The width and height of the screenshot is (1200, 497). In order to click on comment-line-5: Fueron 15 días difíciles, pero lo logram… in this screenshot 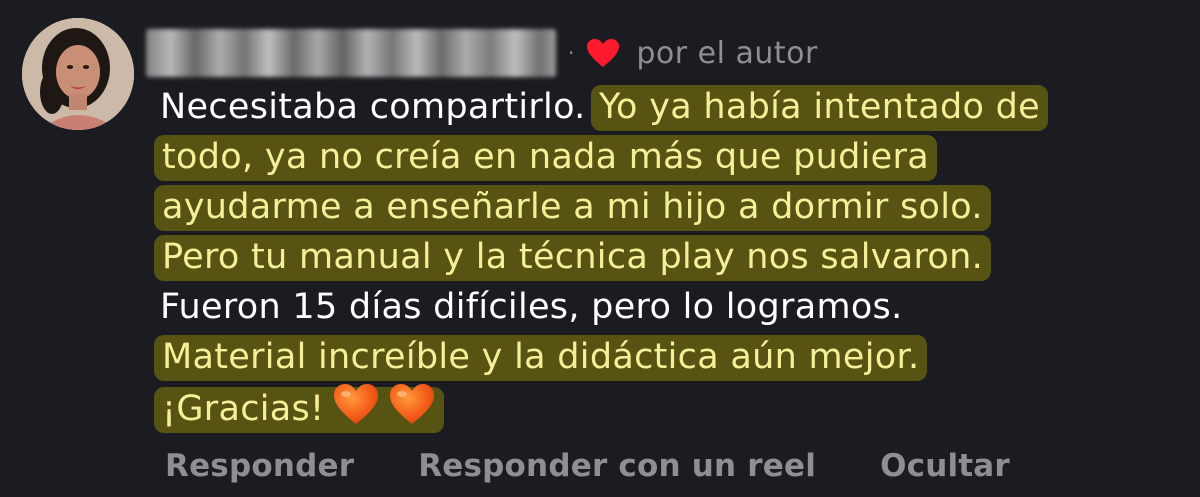, I will do `click(670, 307)`.